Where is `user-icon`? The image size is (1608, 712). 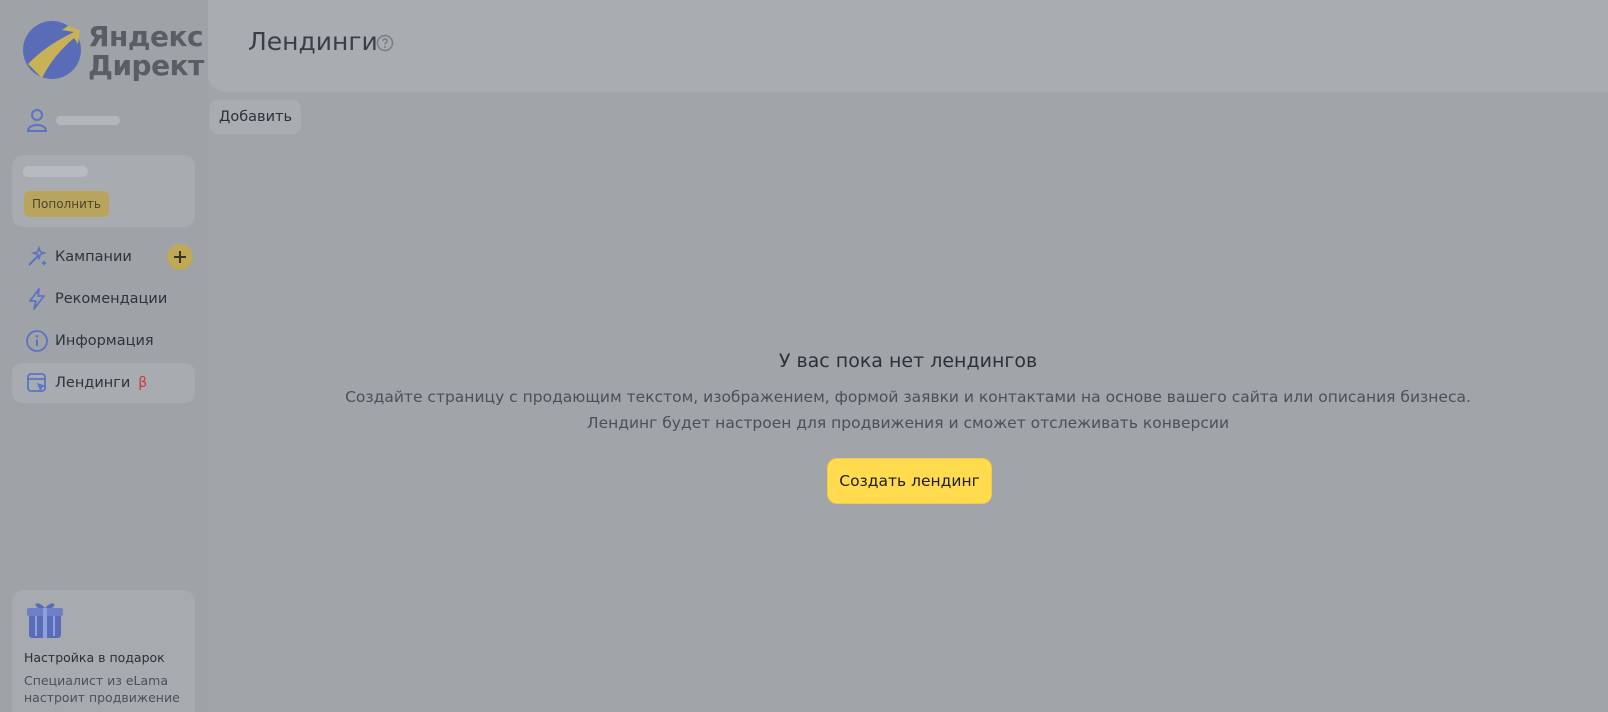 user-icon is located at coordinates (37, 120).